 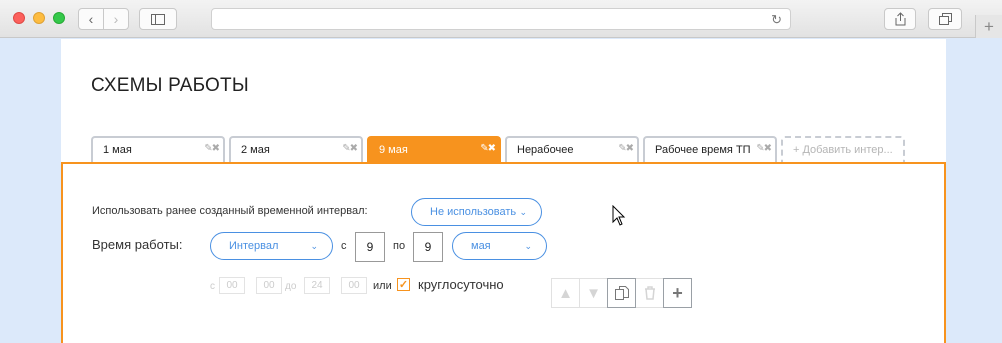 What do you see at coordinates (354, 285) in the screenshot?
I see `time-to-minutes: 00` at bounding box center [354, 285].